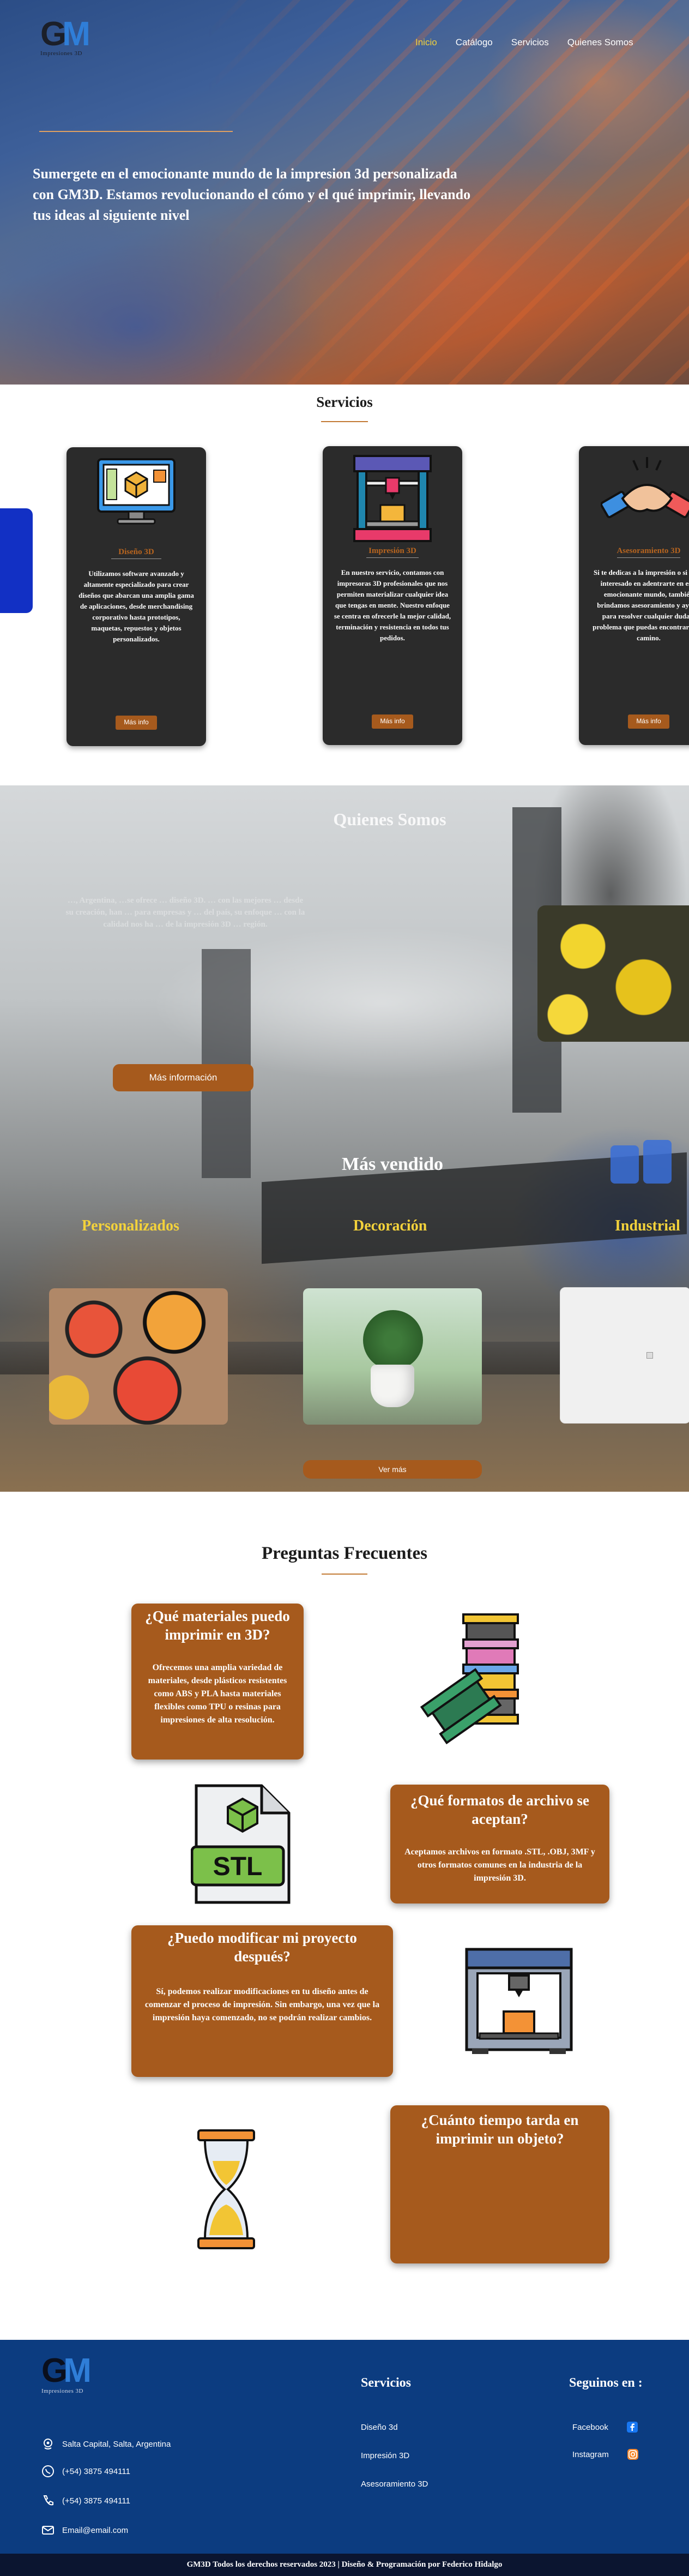 The width and height of the screenshot is (689, 2576). I want to click on footer-logo: GM Impresiones 3D, so click(66, 2374).